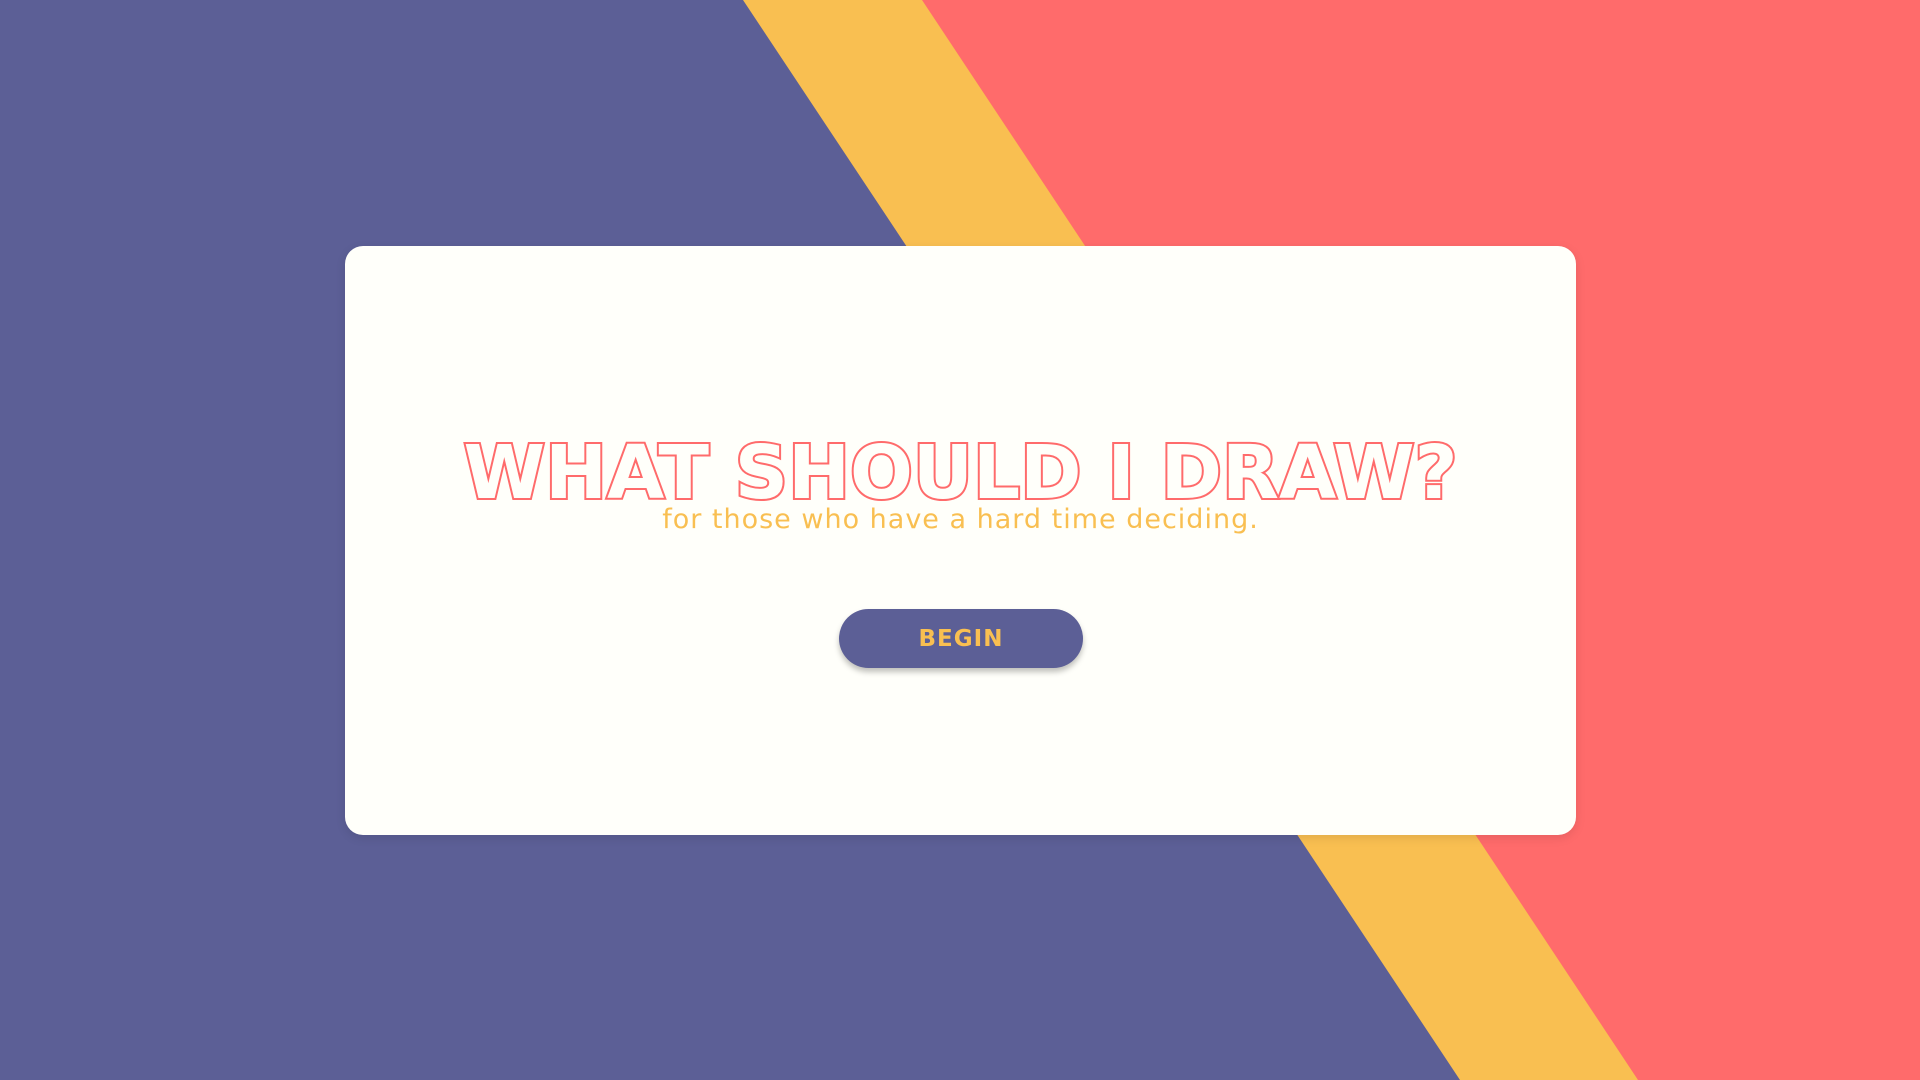  What do you see at coordinates (960, 519) in the screenshot?
I see `page-subtitle: for those who have a hard time deciding.` at bounding box center [960, 519].